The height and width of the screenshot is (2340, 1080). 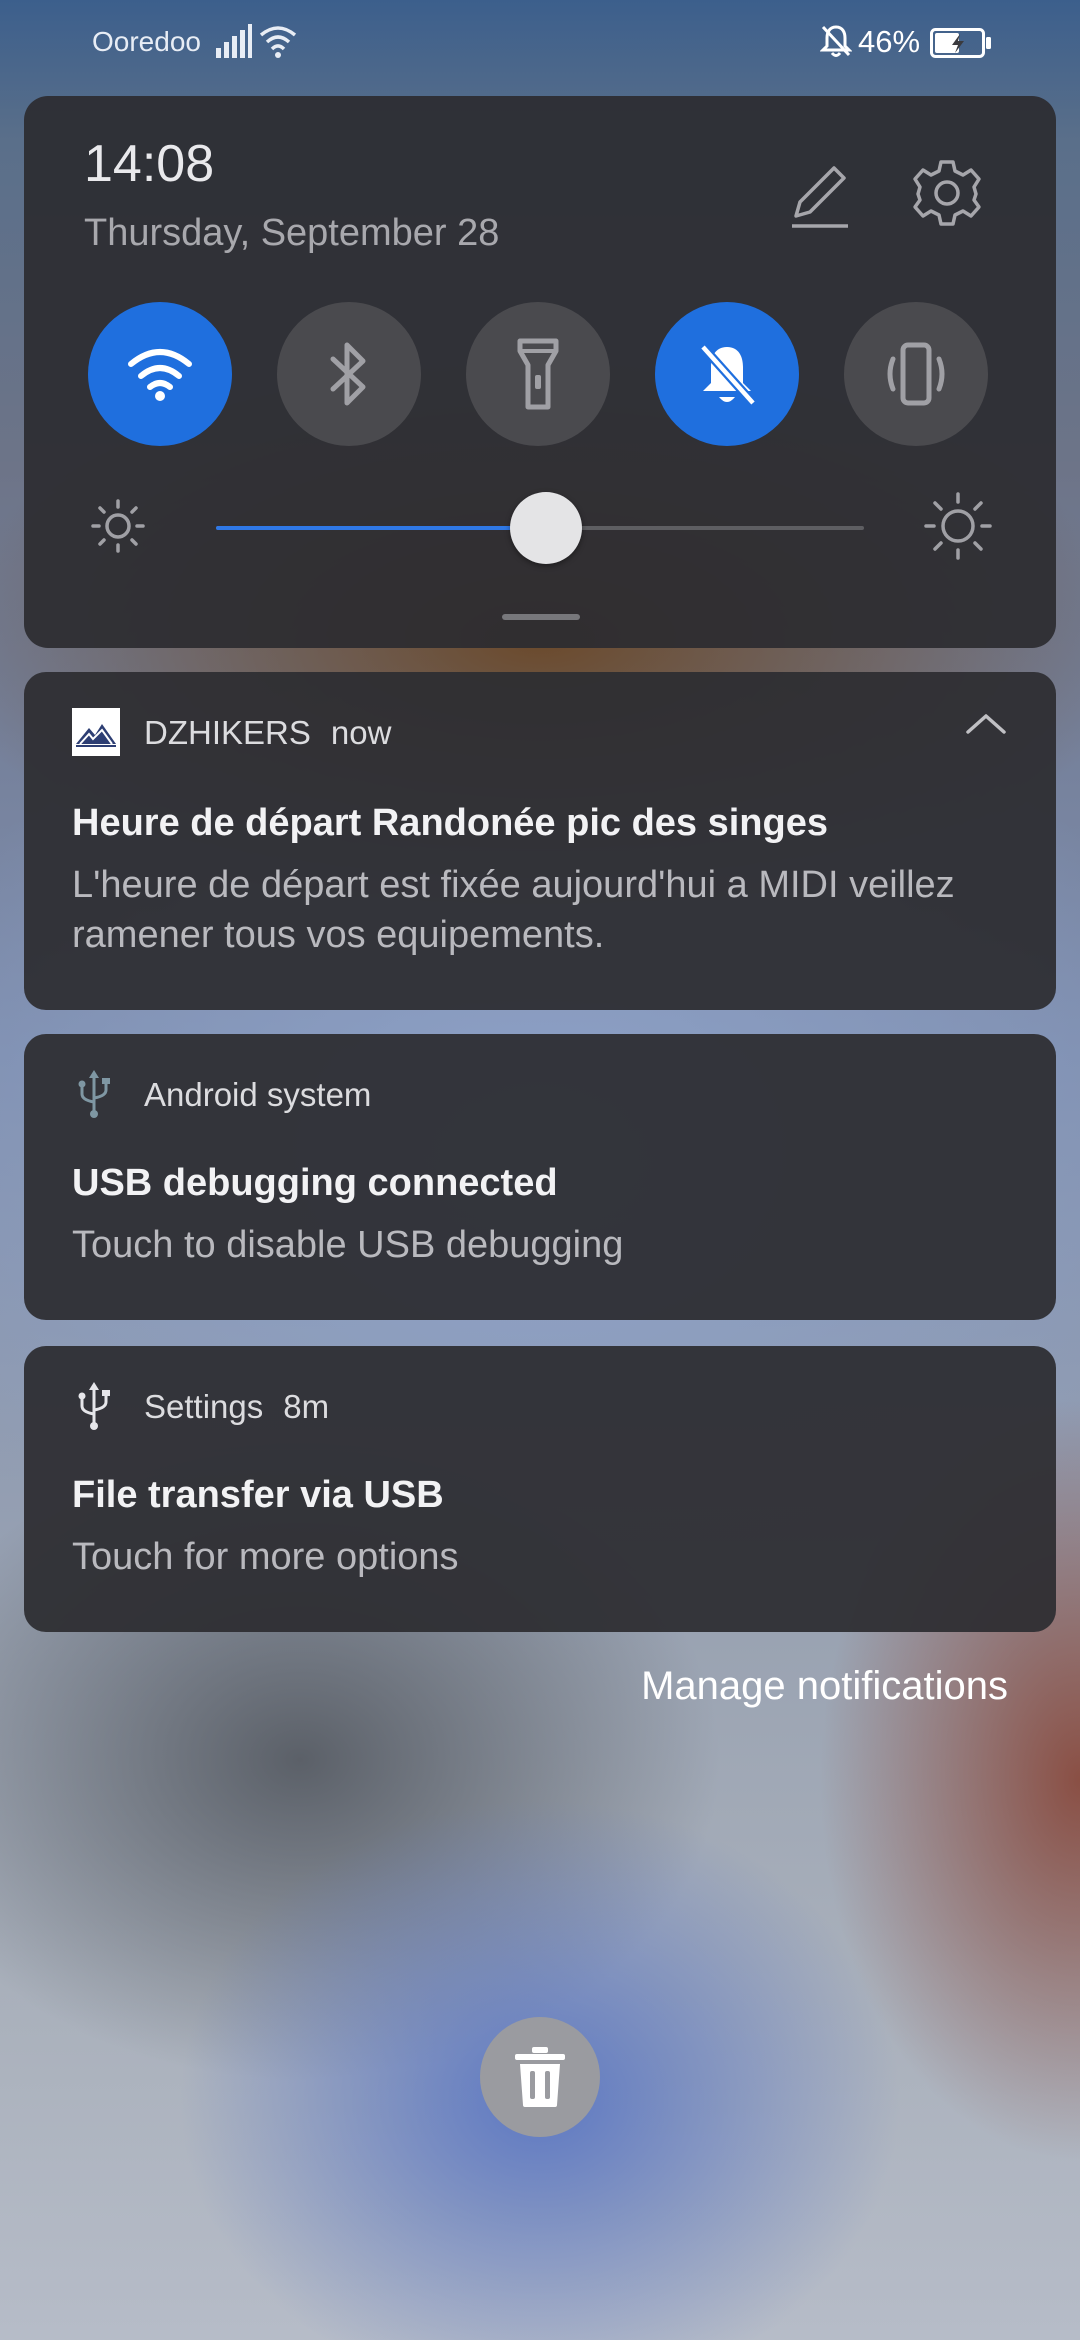 I want to click on flashlight-toggle, so click(x=538, y=374).